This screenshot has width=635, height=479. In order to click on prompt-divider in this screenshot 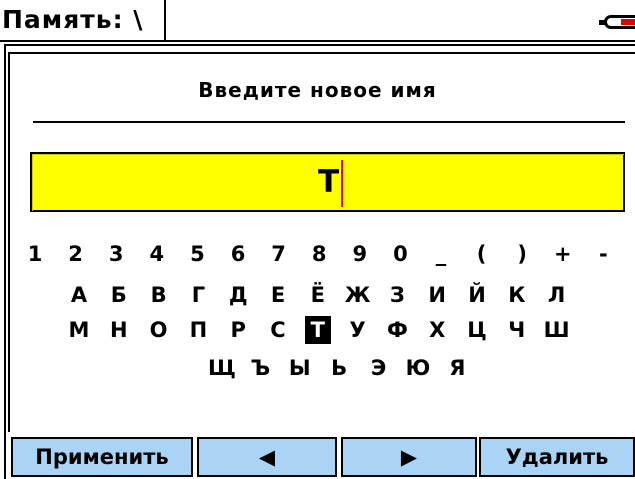, I will do `click(329, 122)`.